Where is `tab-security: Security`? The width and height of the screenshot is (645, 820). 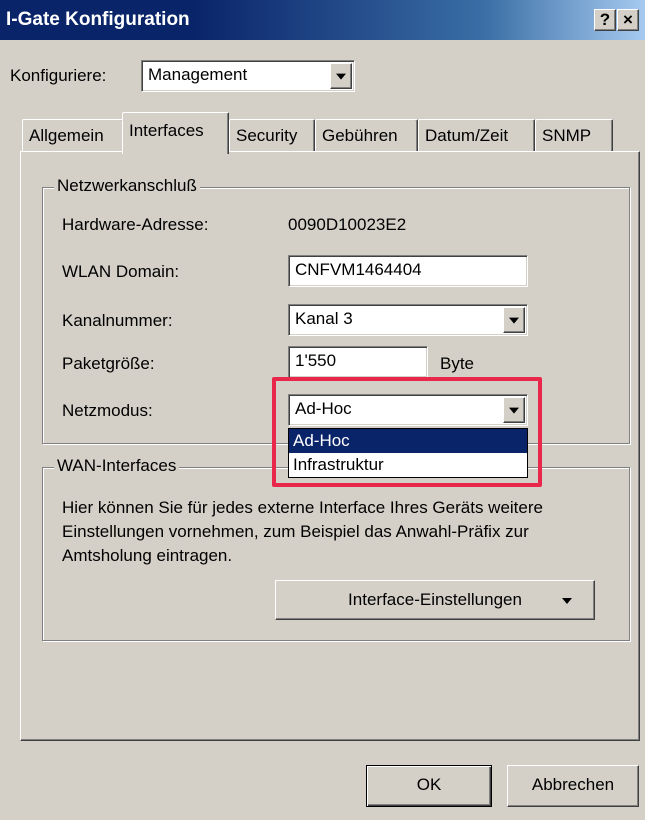
tab-security: Security is located at coordinates (272, 135).